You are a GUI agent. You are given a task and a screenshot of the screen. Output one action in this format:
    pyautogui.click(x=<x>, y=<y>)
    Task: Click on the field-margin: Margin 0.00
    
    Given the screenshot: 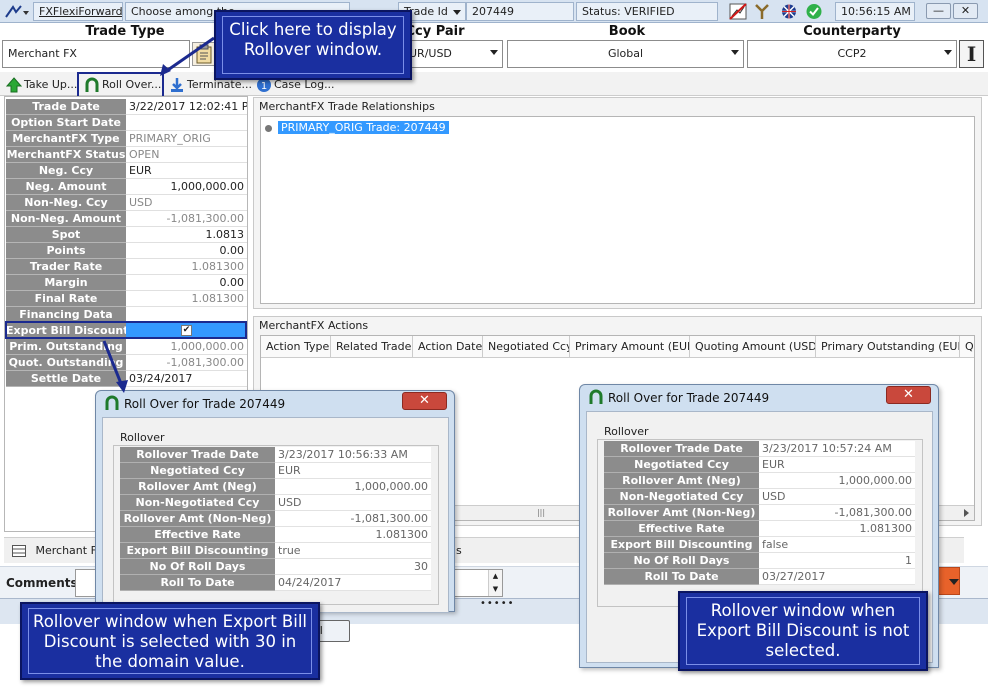 What is the action you would take?
    pyautogui.click(x=126, y=283)
    